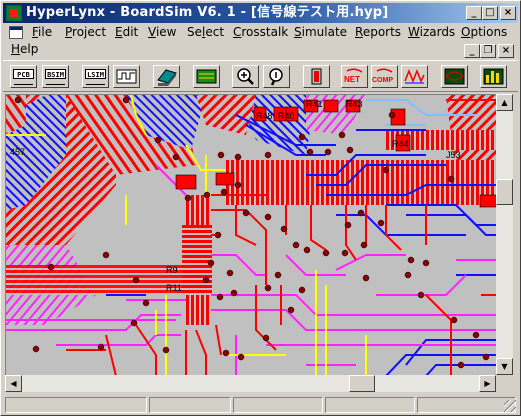  I want to click on eye-diagram-button, so click(454, 76).